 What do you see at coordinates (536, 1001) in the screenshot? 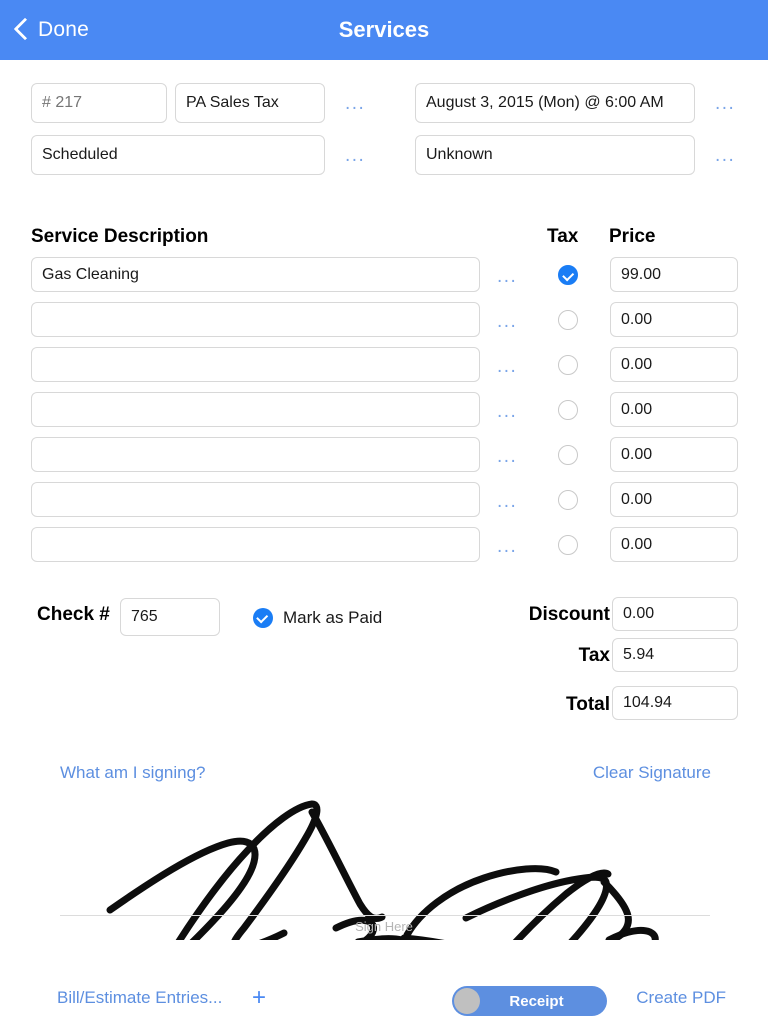
I see `receipt-toggle-label: Receipt` at bounding box center [536, 1001].